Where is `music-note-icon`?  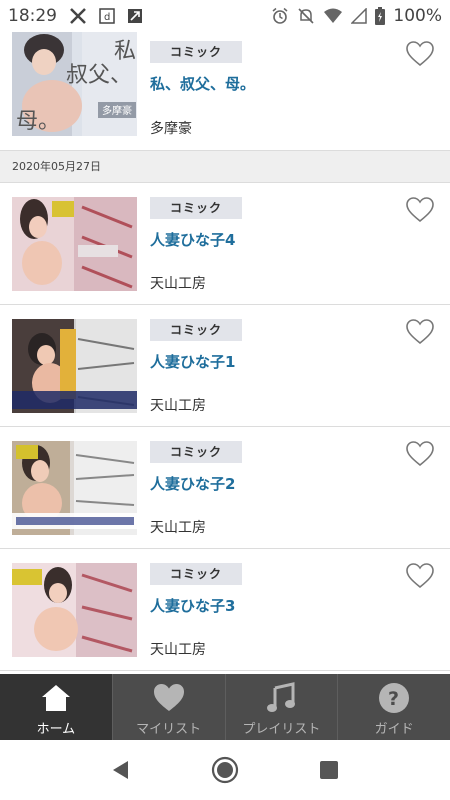 music-note-icon is located at coordinates (281, 698).